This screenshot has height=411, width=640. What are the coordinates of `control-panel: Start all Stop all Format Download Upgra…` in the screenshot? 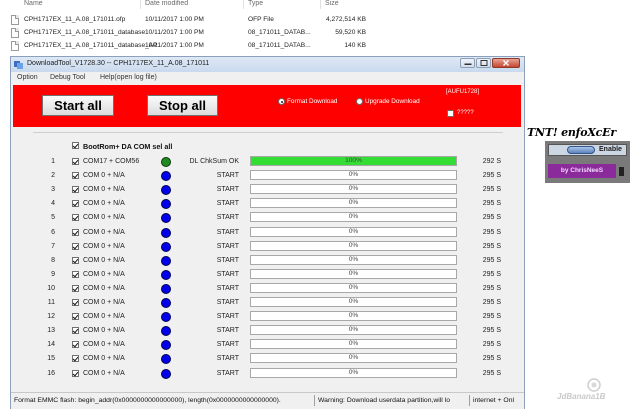 It's located at (267, 106).